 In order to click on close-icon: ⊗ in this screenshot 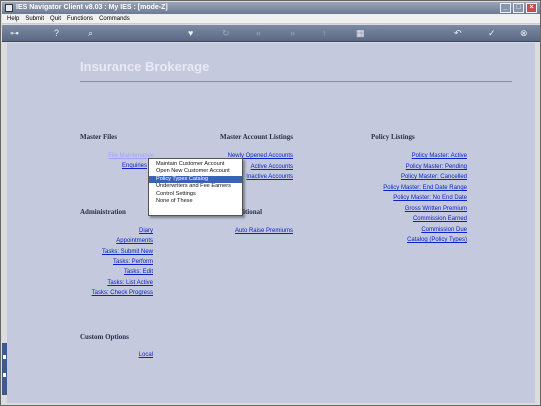, I will do `click(524, 33)`.